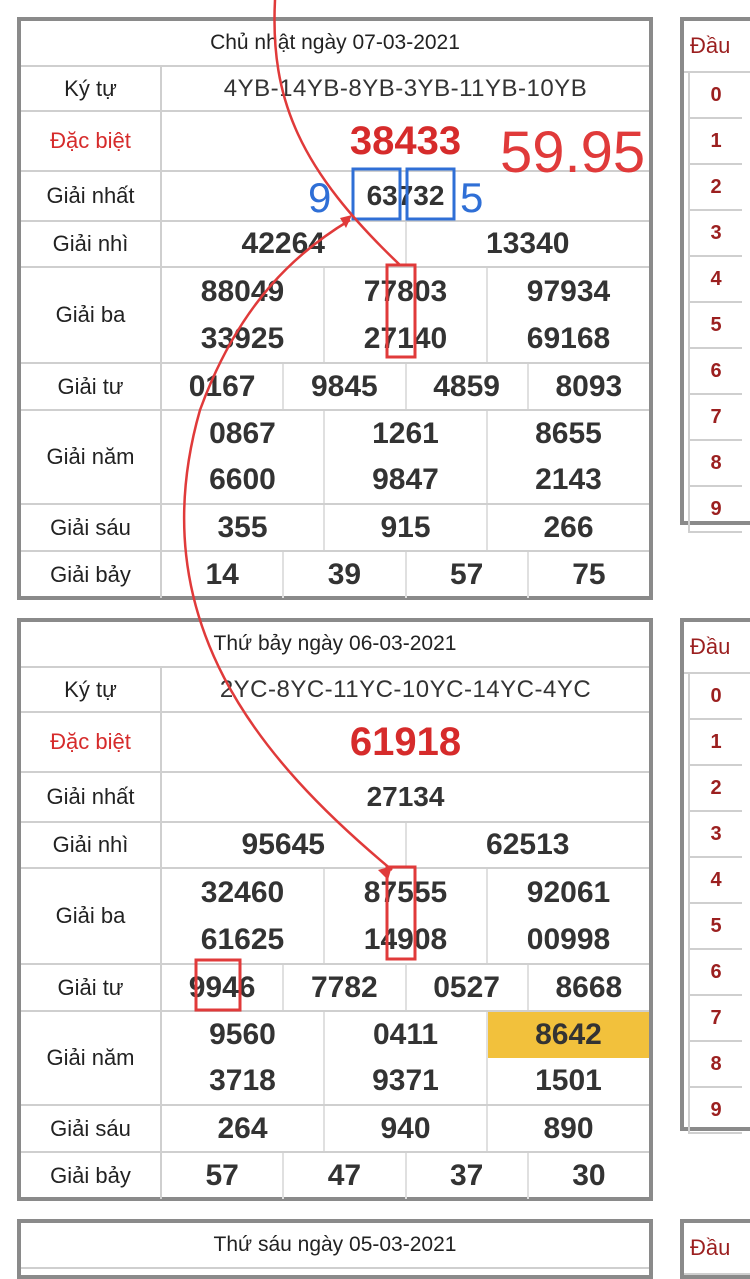  I want to click on arrow-head, so click(385, 873).